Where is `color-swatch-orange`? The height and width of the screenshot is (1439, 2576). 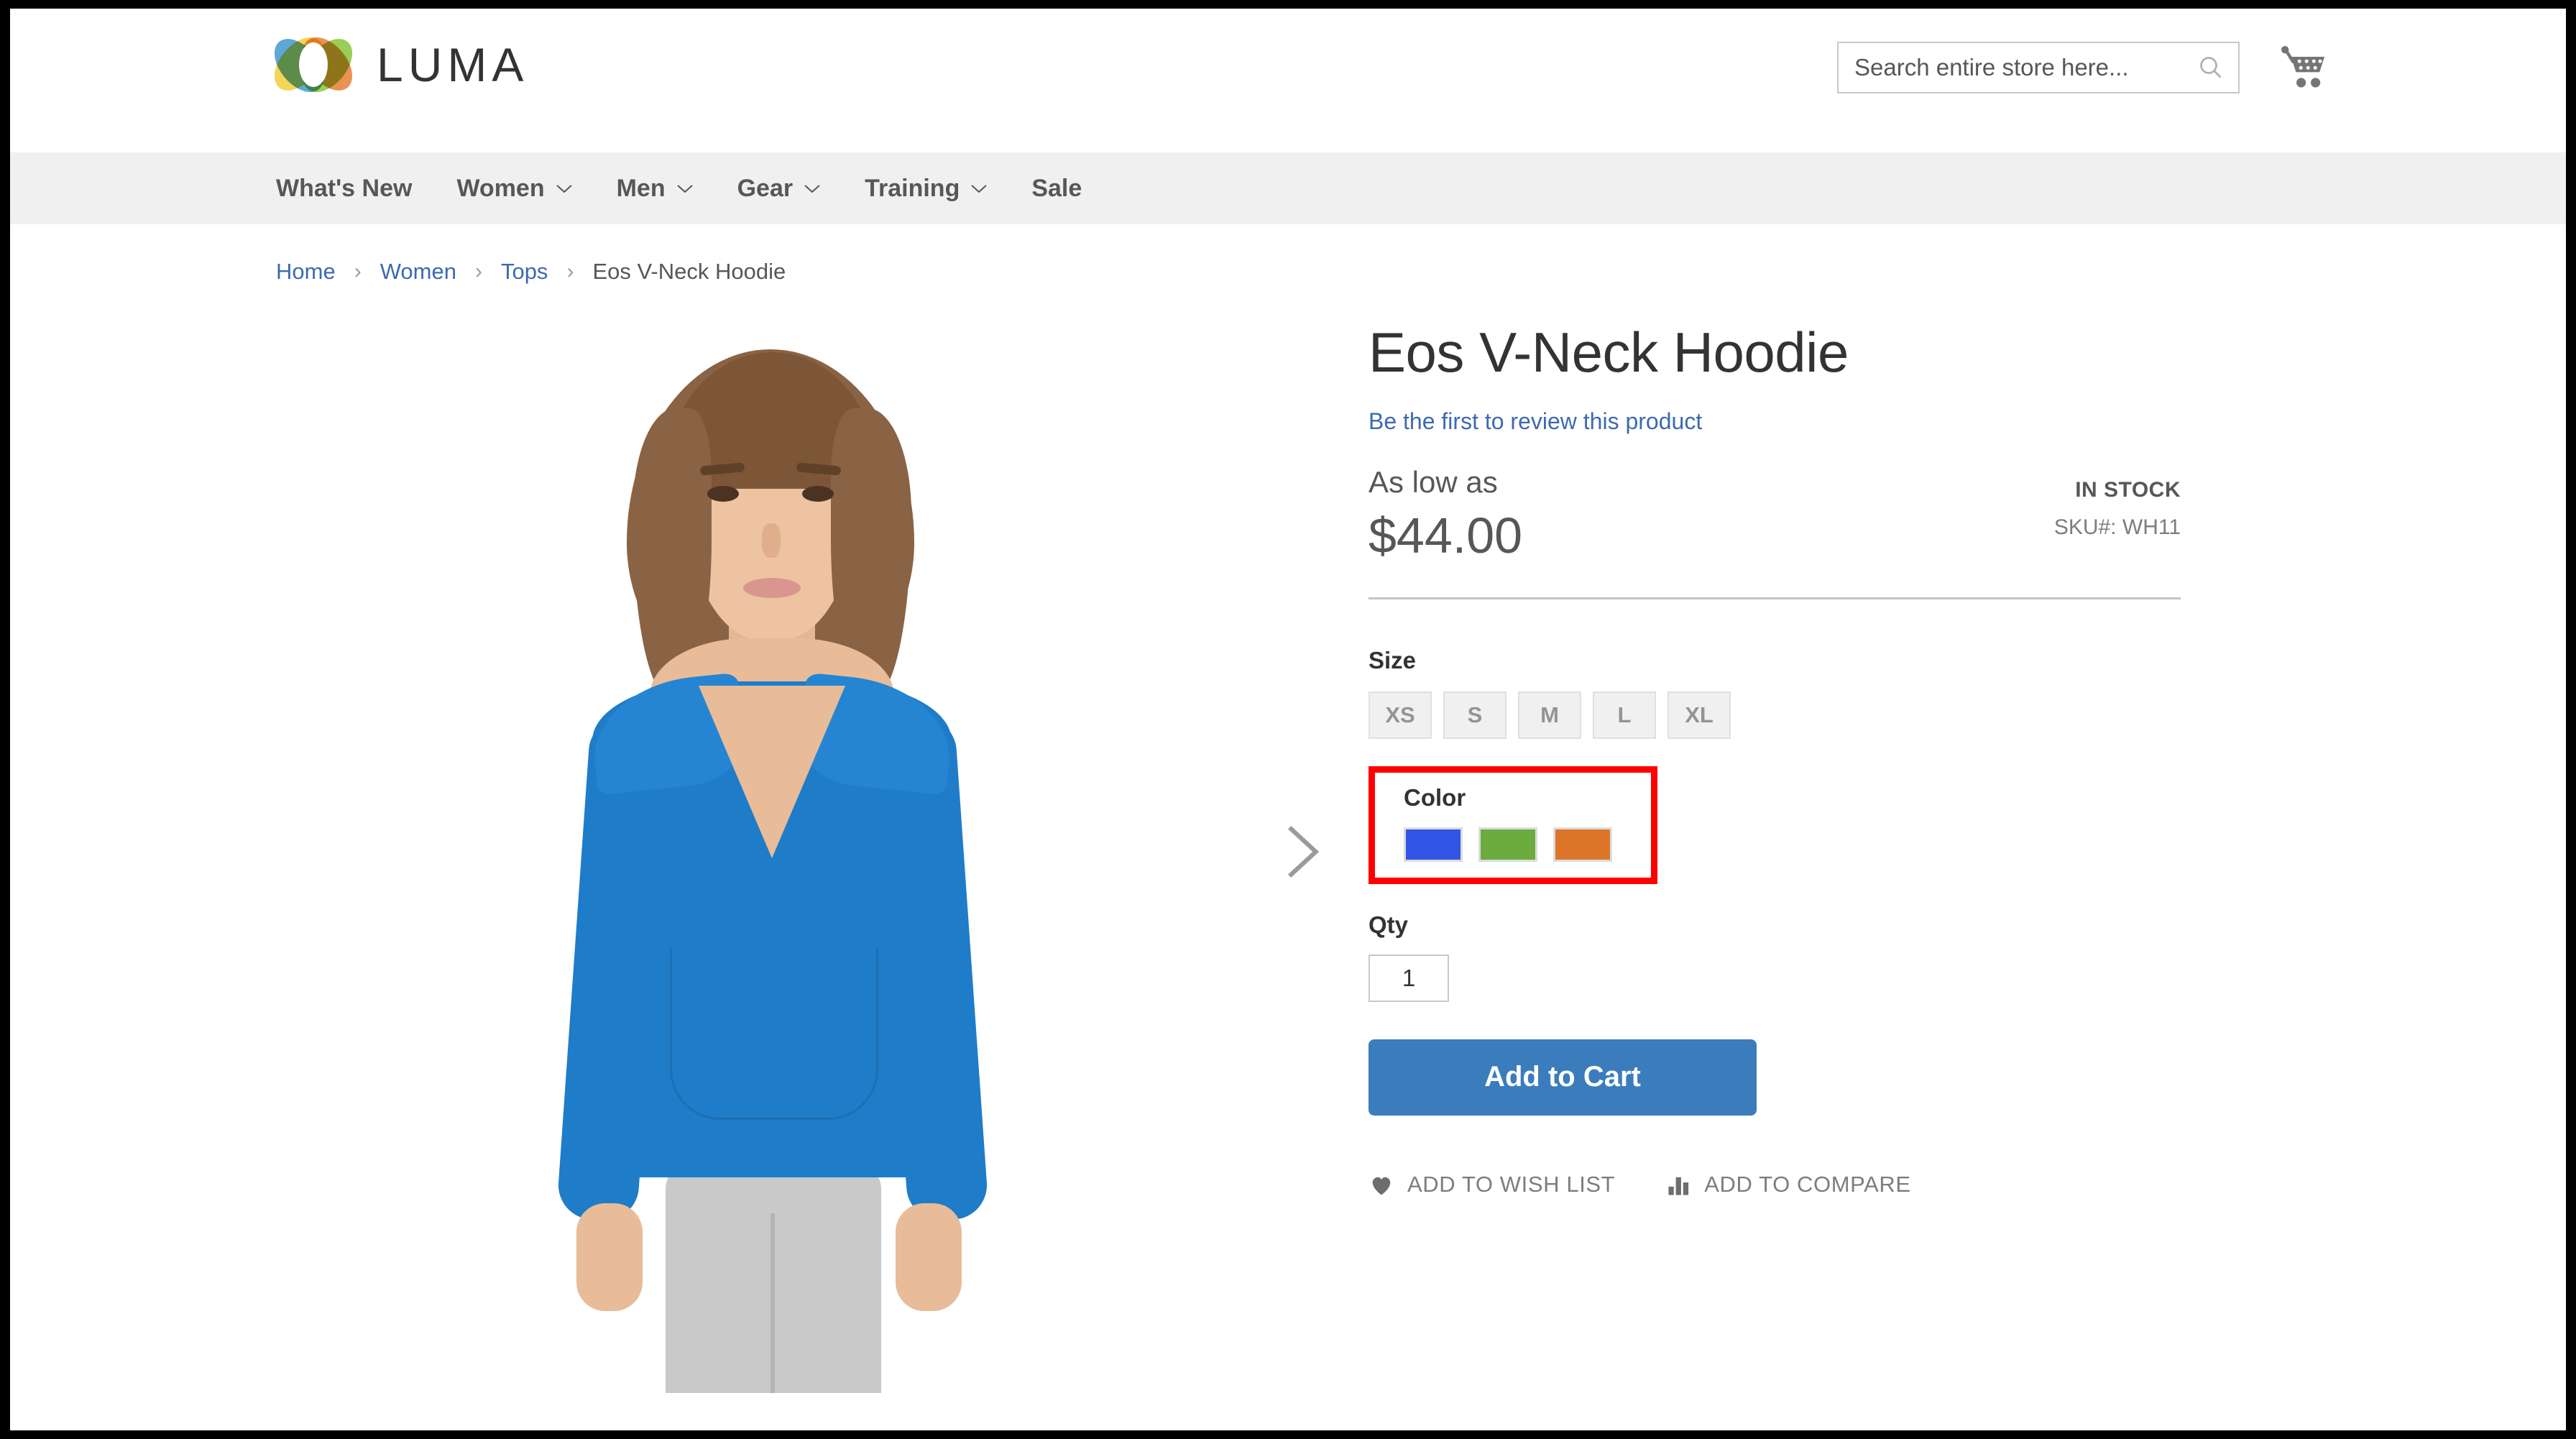
color-swatch-orange is located at coordinates (1582, 844).